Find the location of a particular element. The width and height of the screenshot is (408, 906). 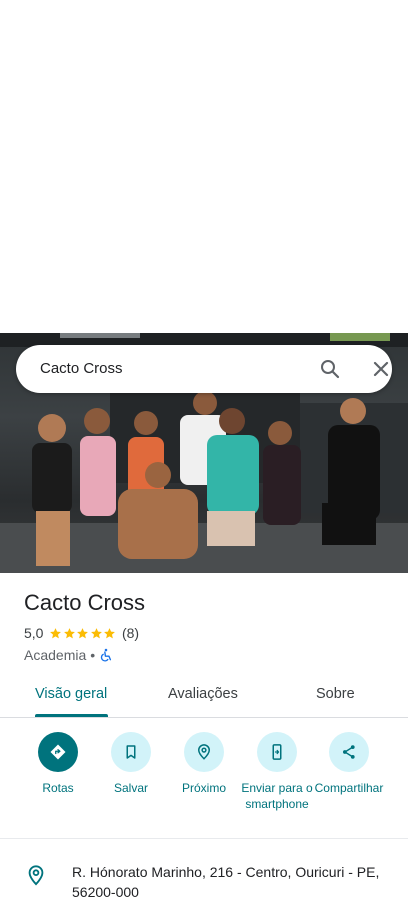

directions-label: Rotas is located at coordinates (58, 788).